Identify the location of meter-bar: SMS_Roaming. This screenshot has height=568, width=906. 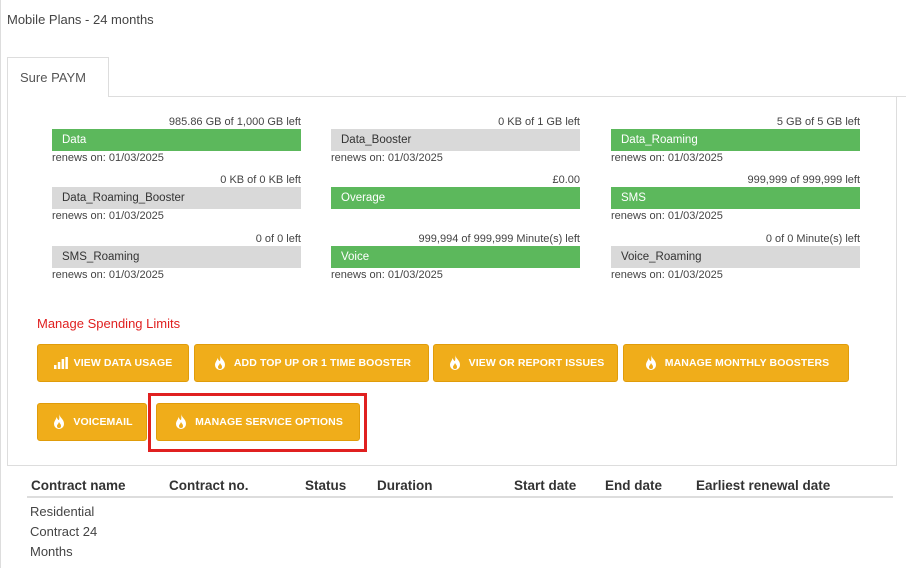
(176, 257).